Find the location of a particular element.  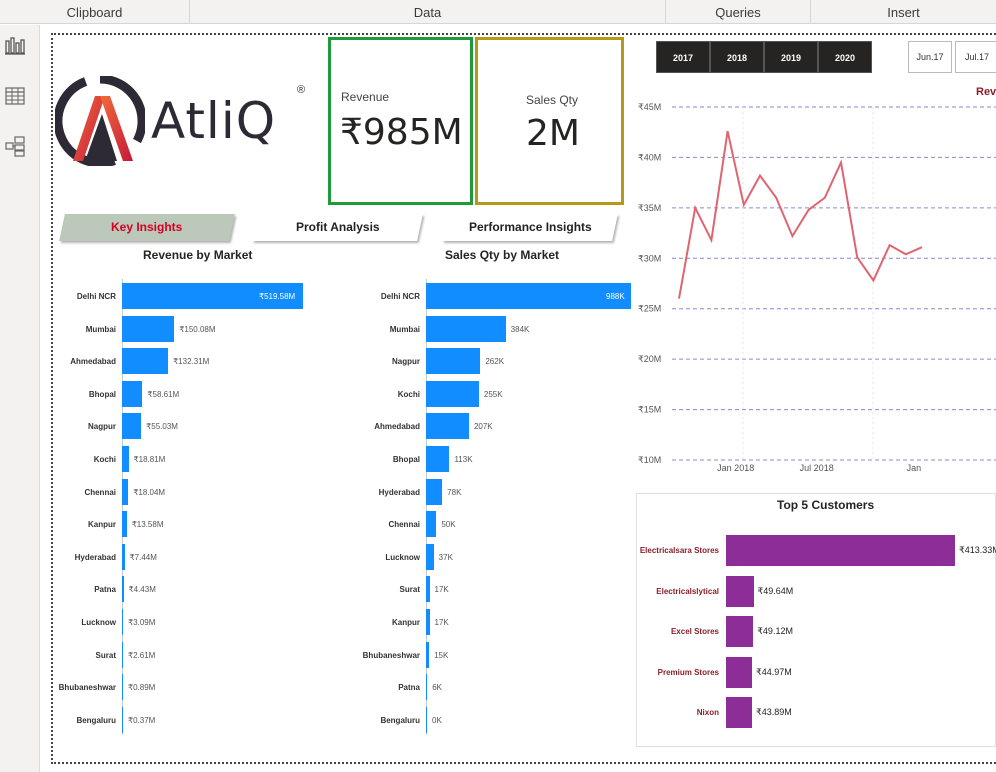

y-tick-label: ₹15M is located at coordinates (649, 410).